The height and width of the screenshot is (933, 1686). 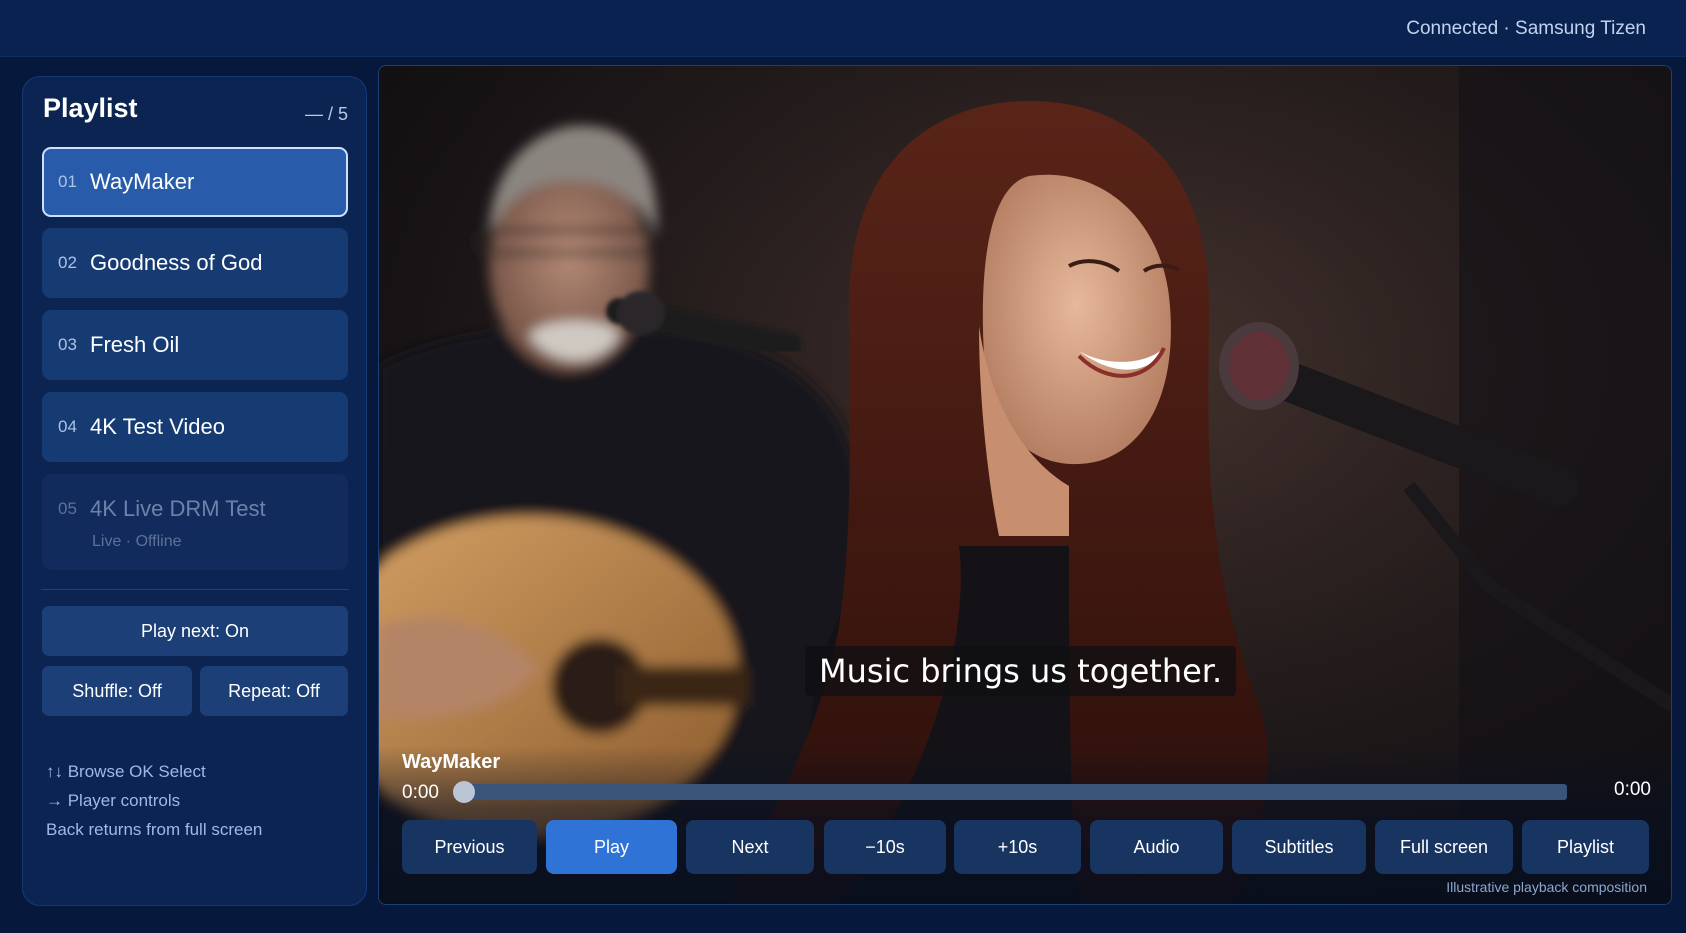 What do you see at coordinates (1156, 847) in the screenshot?
I see `audio-button: Audio` at bounding box center [1156, 847].